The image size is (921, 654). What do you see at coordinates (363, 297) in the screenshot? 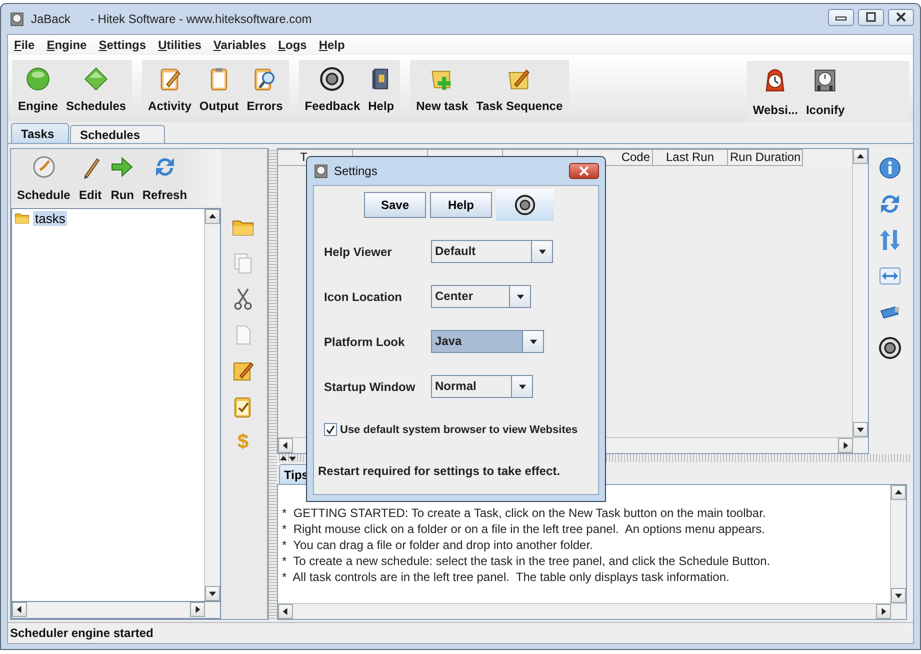
I see `field-label: Icon Location` at bounding box center [363, 297].